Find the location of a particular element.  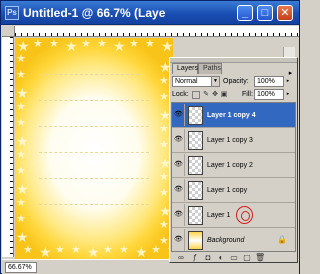

fill-field: 100% is located at coordinates (269, 94).